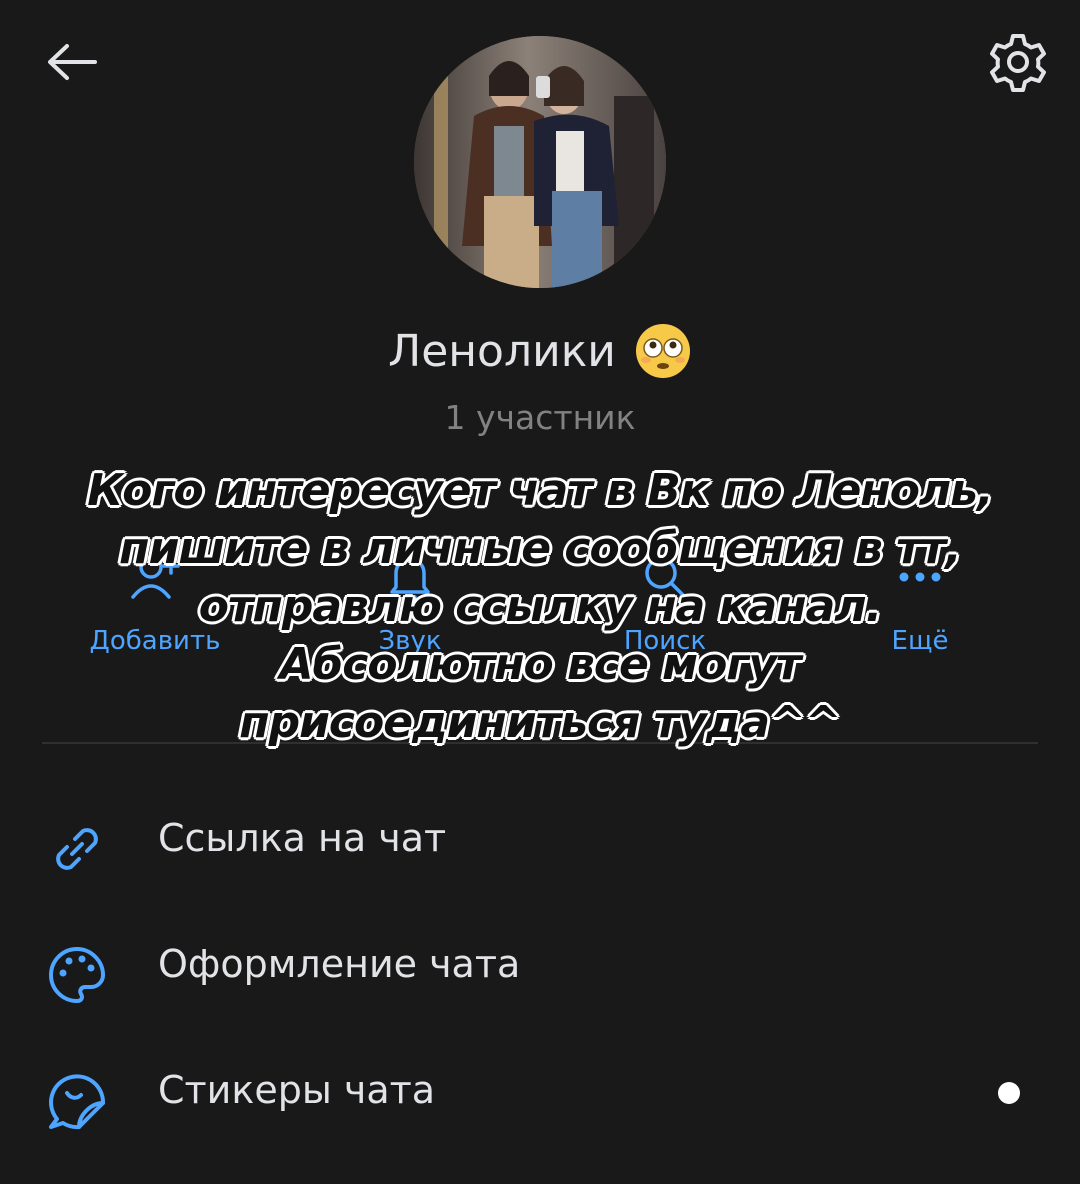  Describe the element at coordinates (540, 842) in the screenshot. I see `chat-link-item: Ссылка на чат` at that location.